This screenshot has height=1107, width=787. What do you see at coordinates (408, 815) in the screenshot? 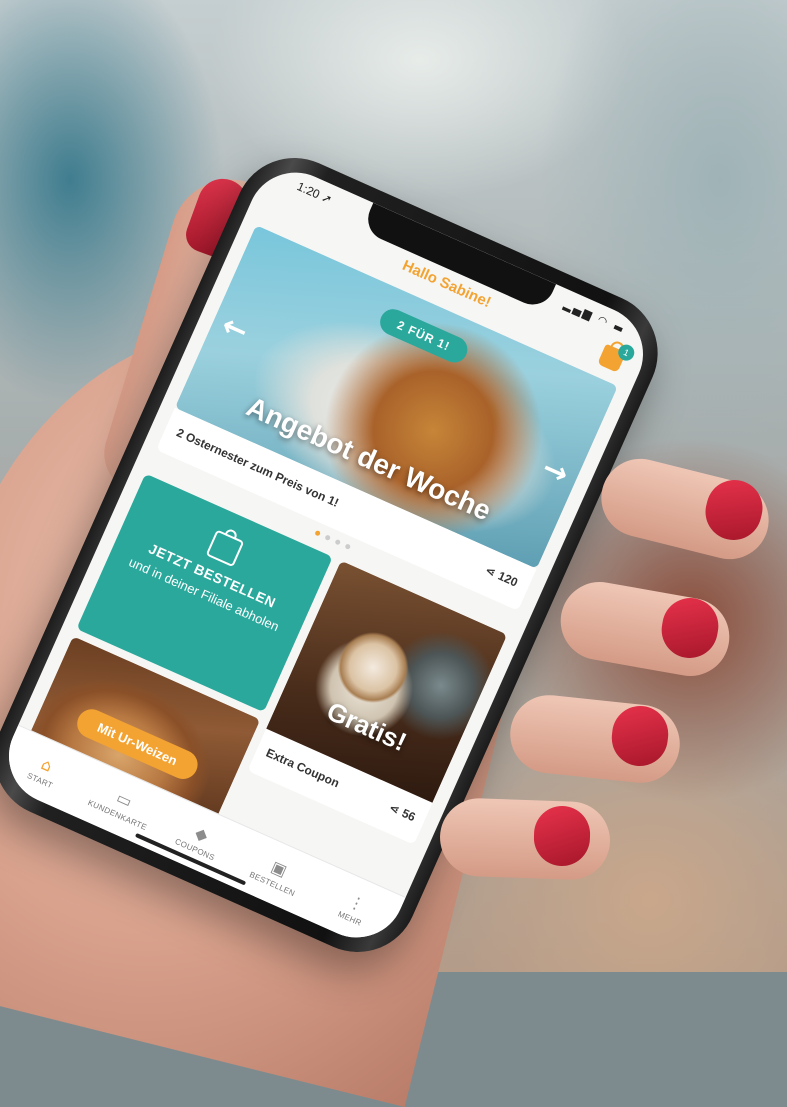
I see `coupon-share-count: 56` at bounding box center [408, 815].